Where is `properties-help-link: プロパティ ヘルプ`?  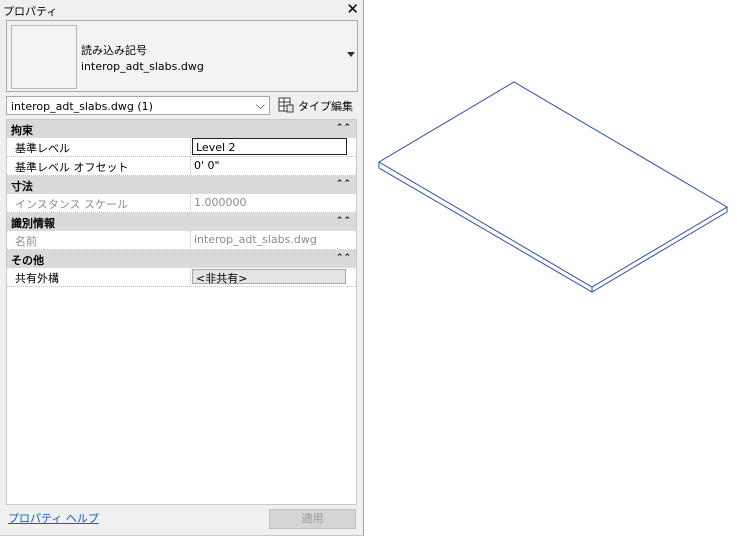
properties-help-link: プロパティ ヘルプ is located at coordinates (53, 518).